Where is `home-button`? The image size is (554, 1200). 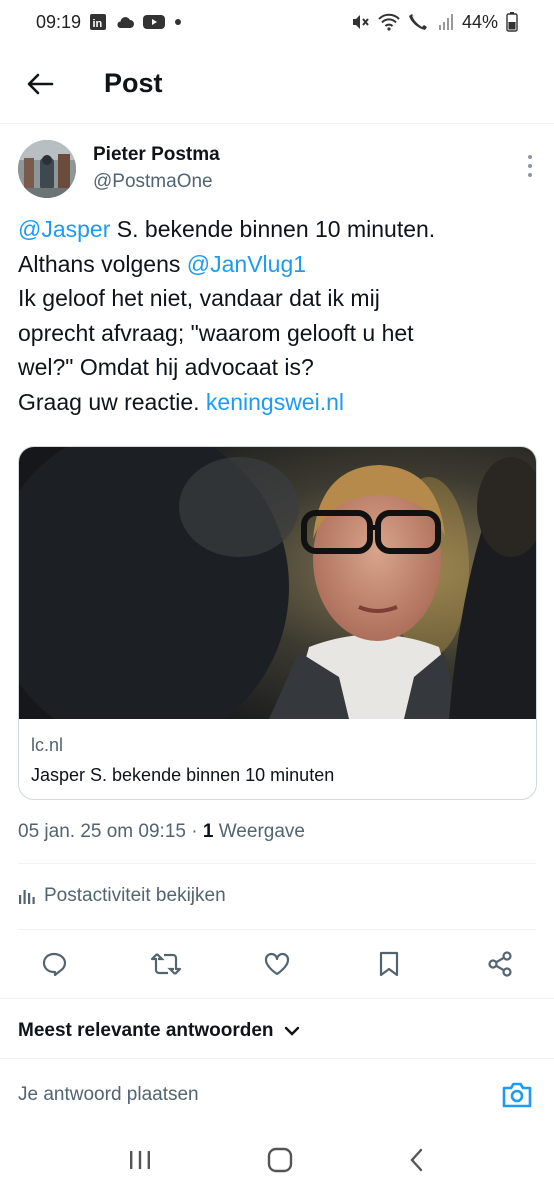 home-button is located at coordinates (280, 1162).